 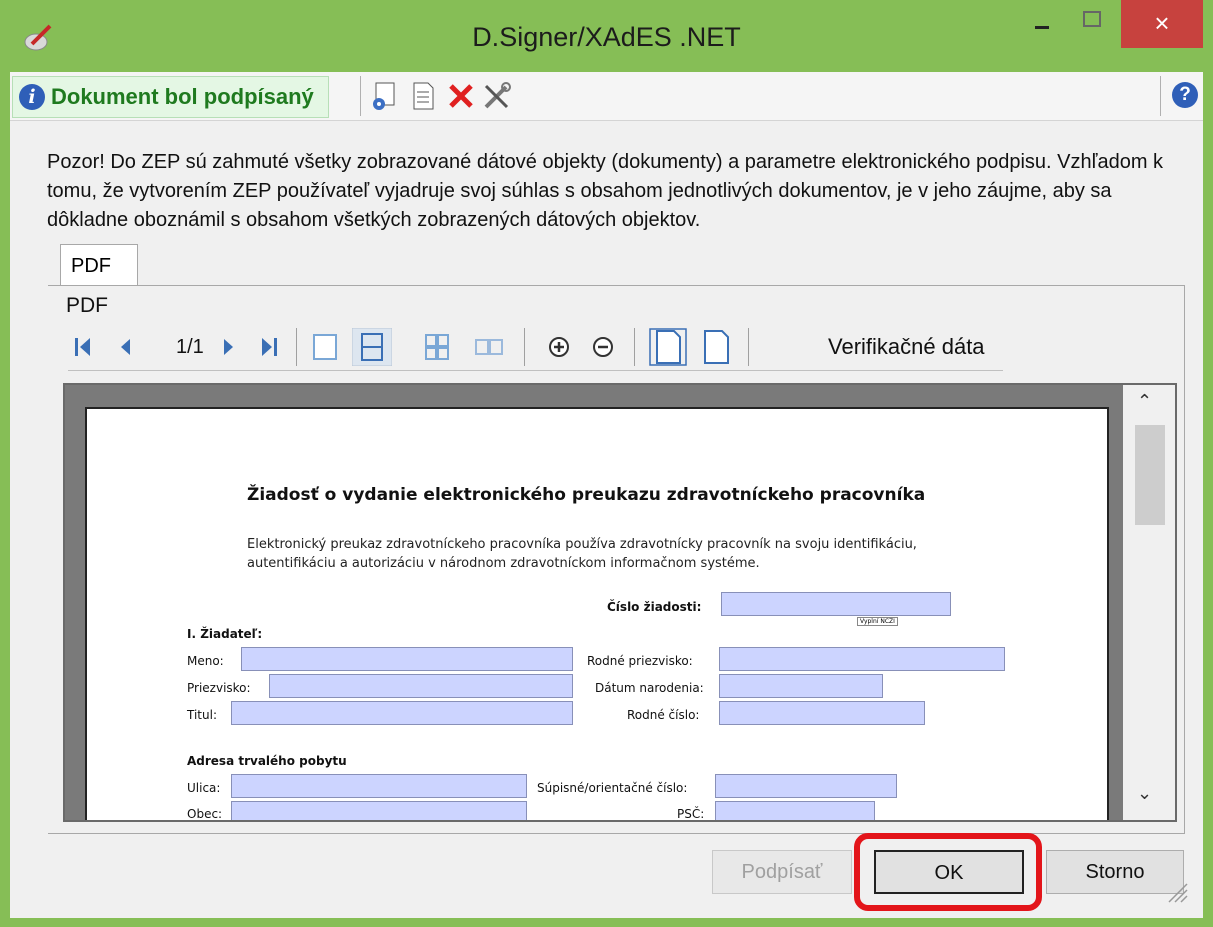 I want to click on status-text: Dokument bol podpísaný, so click(x=182, y=96).